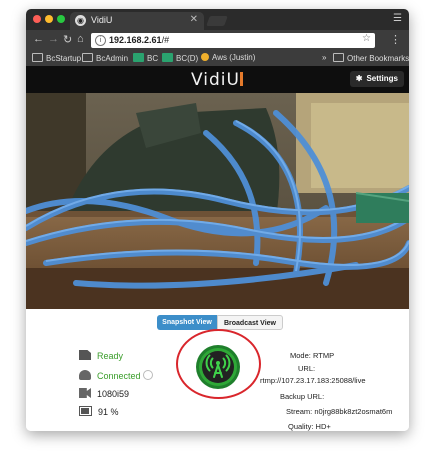 This screenshot has width=436, height=468. What do you see at coordinates (250, 322) in the screenshot?
I see `broadcast-view-button: Broadcast View` at bounding box center [250, 322].